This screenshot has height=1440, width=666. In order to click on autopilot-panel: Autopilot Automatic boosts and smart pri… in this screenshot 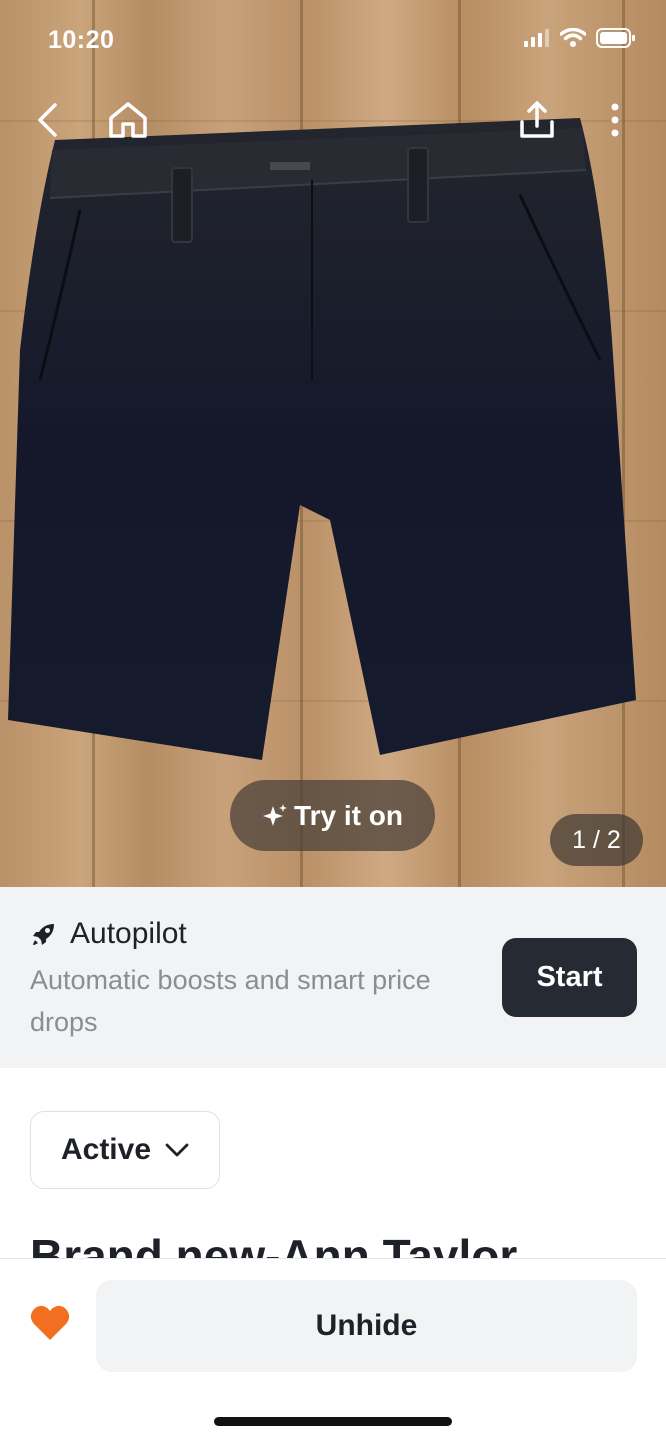, I will do `click(333, 977)`.